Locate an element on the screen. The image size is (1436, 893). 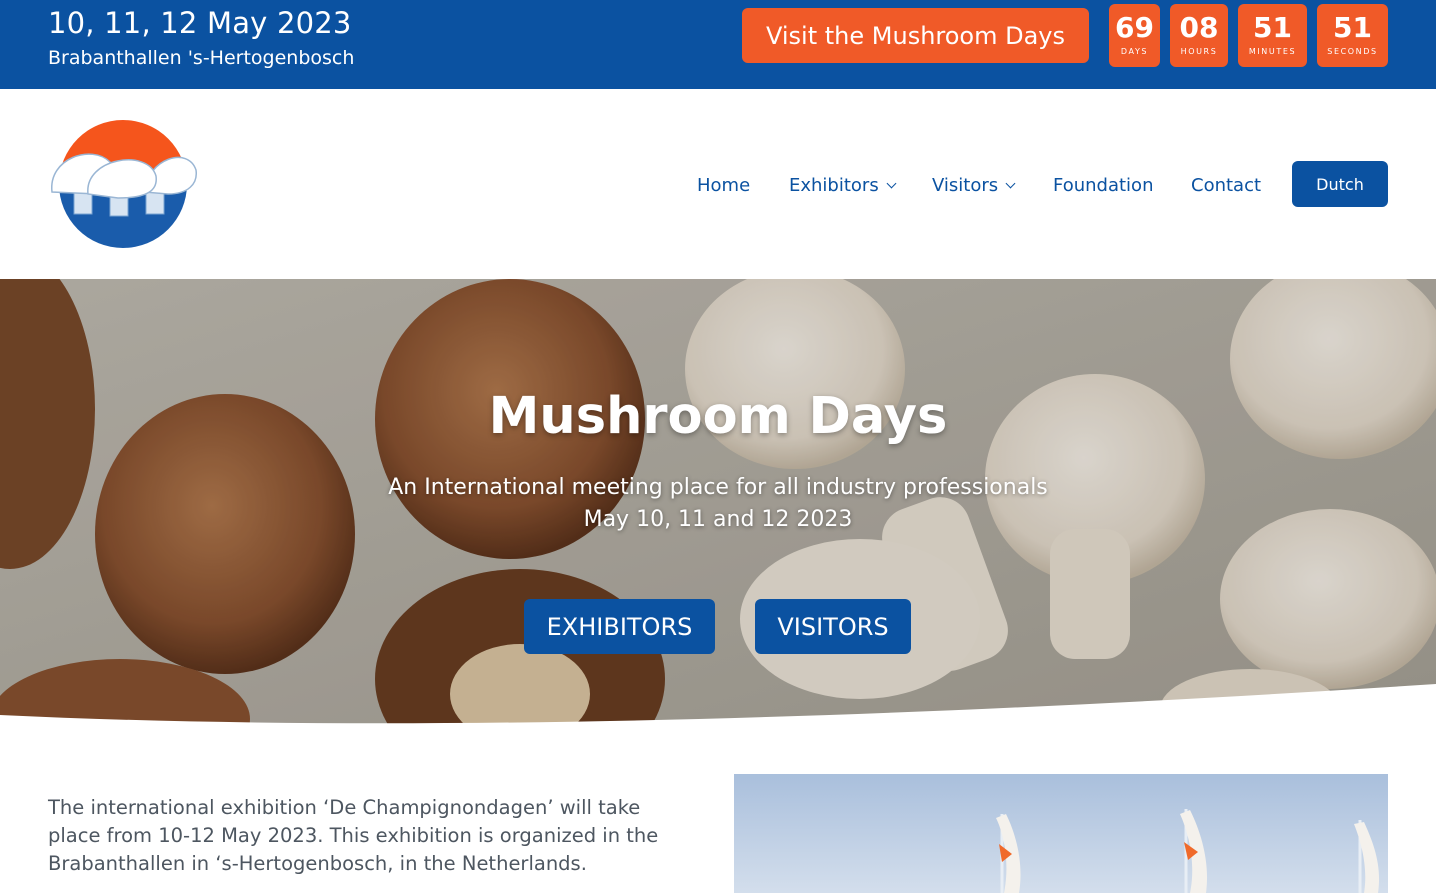
nav-foundation: Foundation is located at coordinates (1103, 185).